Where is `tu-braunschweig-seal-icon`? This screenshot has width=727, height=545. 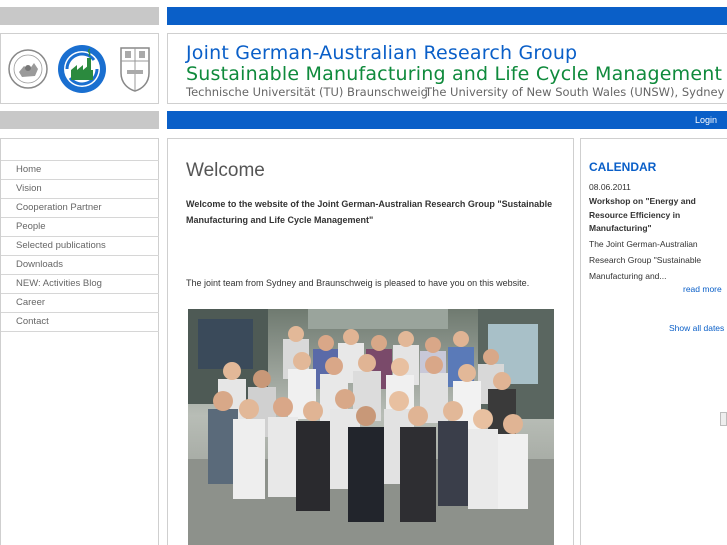
tu-braunschweig-seal-icon is located at coordinates (28, 69).